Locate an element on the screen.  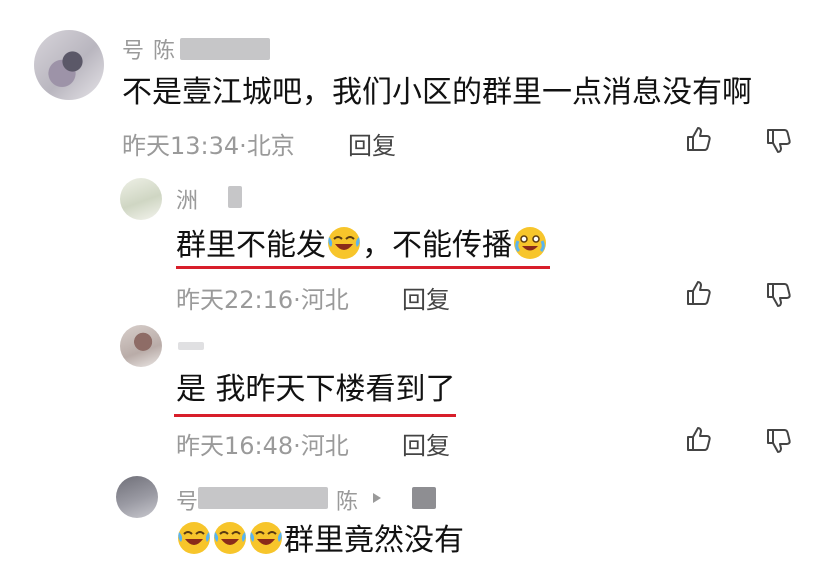
comment-text-part: ，不能传播 is located at coordinates (437, 245).